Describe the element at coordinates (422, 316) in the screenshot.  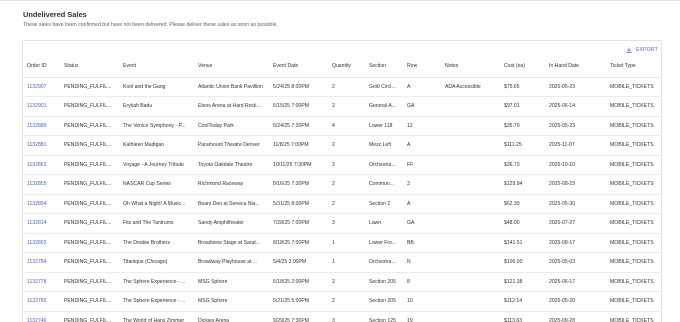
I see `row-cell: 19` at that location.